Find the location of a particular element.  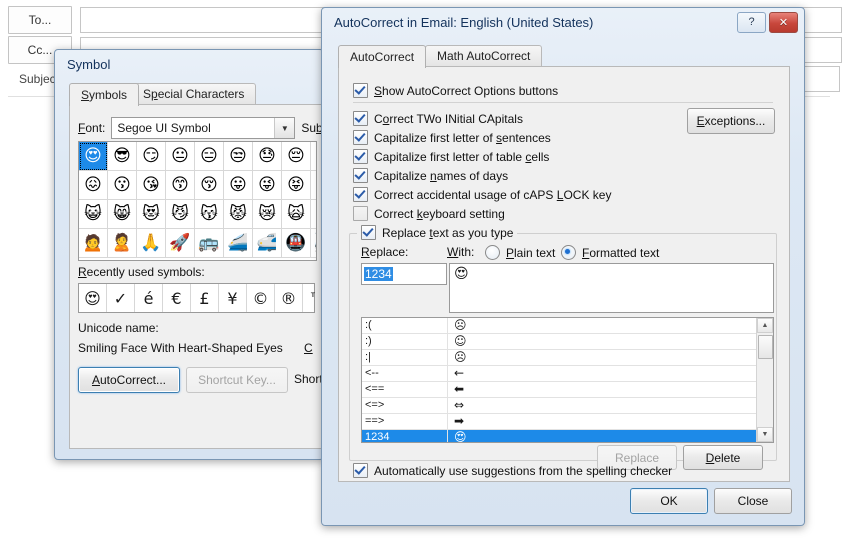

recent-symbol-cell: © is located at coordinates (261, 298).